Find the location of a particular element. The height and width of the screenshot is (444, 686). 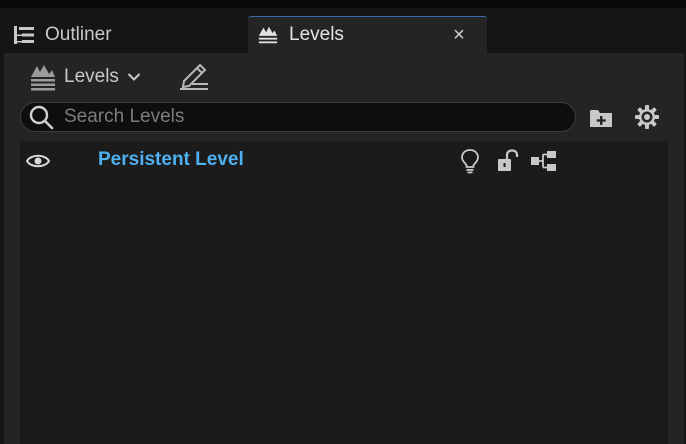

level-name: Persistent Level is located at coordinates (171, 159).